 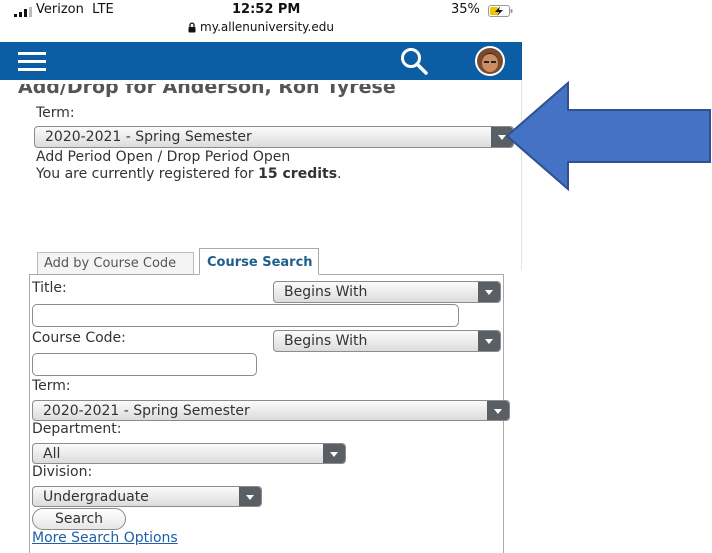 What do you see at coordinates (49, 288) in the screenshot?
I see `title-label: Title:` at bounding box center [49, 288].